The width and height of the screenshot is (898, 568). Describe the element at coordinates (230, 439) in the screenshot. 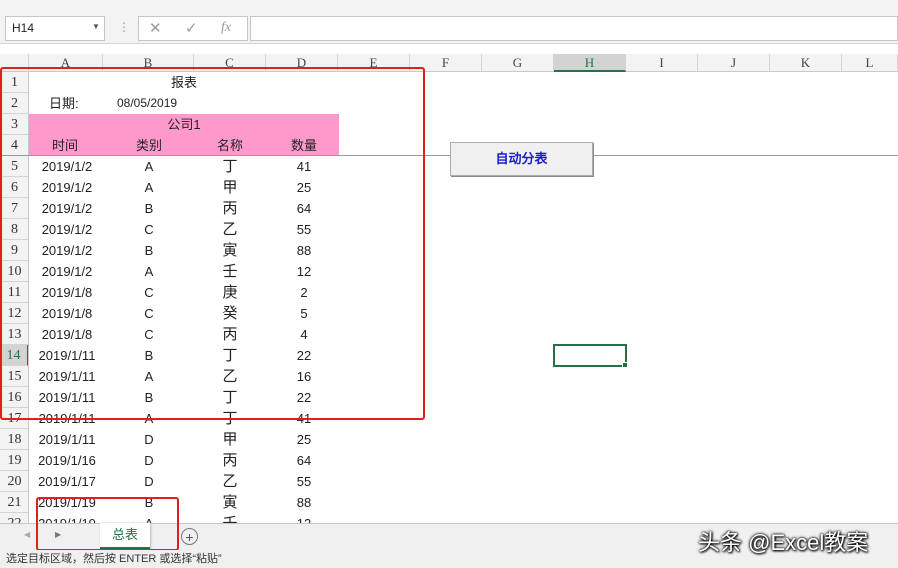

I see `cell-name: 甲` at that location.